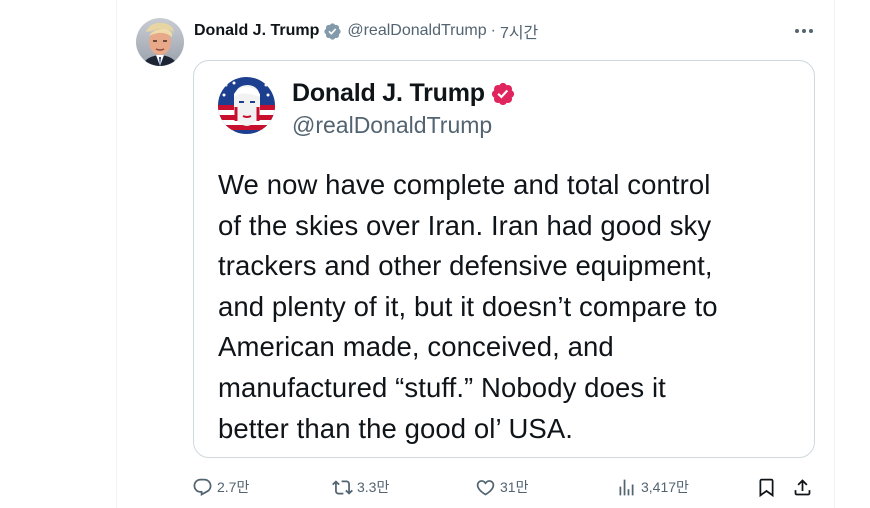  Describe the element at coordinates (442, 387) in the screenshot. I see `embed-text-line: manufactured “stuff.” Nobody does it` at that location.